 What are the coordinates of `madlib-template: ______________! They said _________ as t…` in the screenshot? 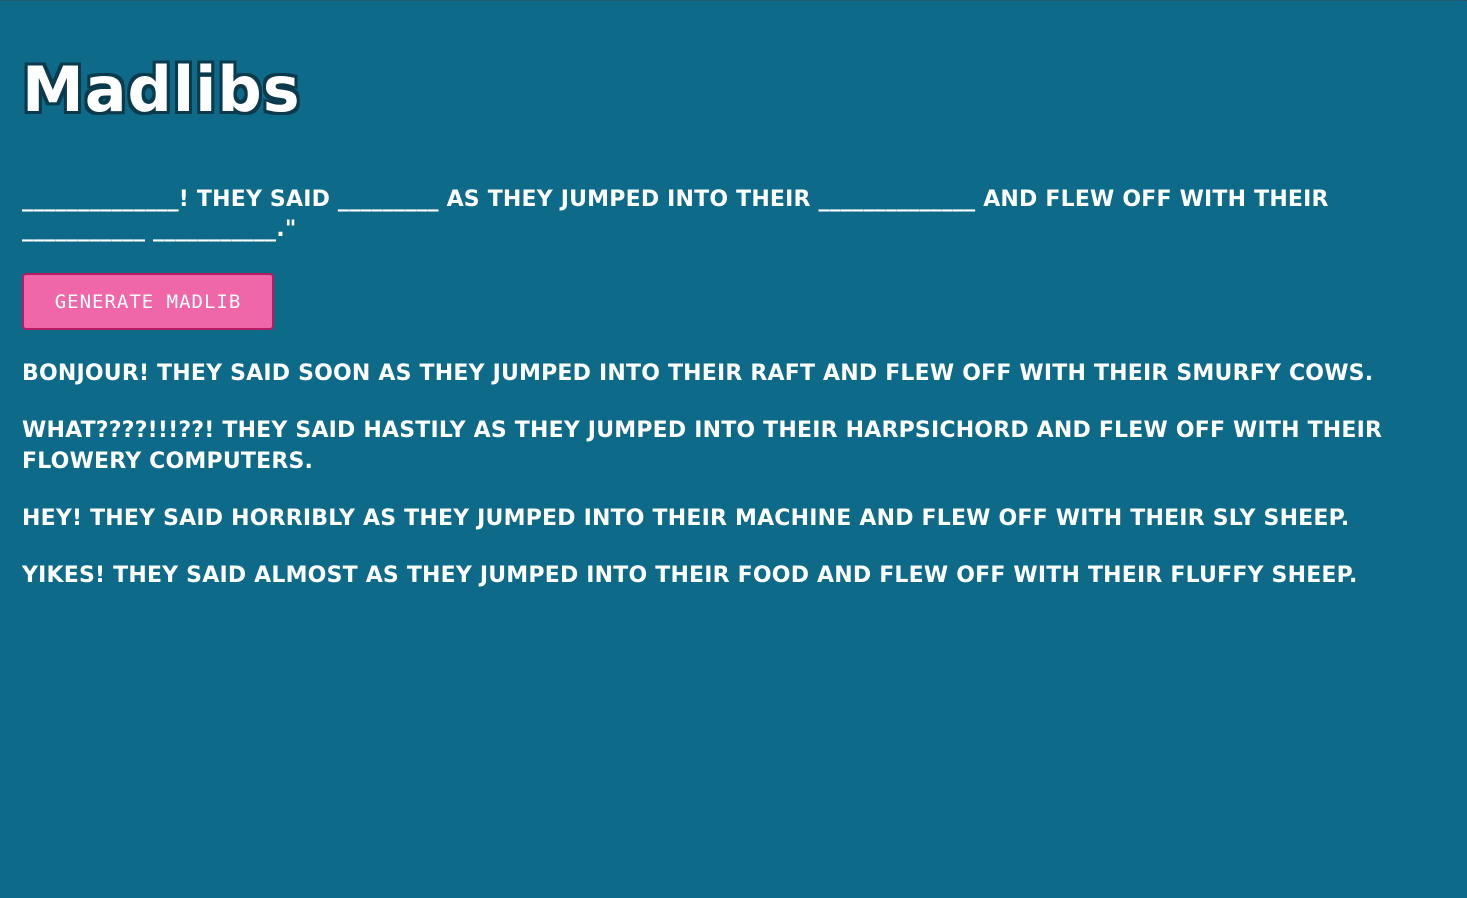 It's located at (675, 214).